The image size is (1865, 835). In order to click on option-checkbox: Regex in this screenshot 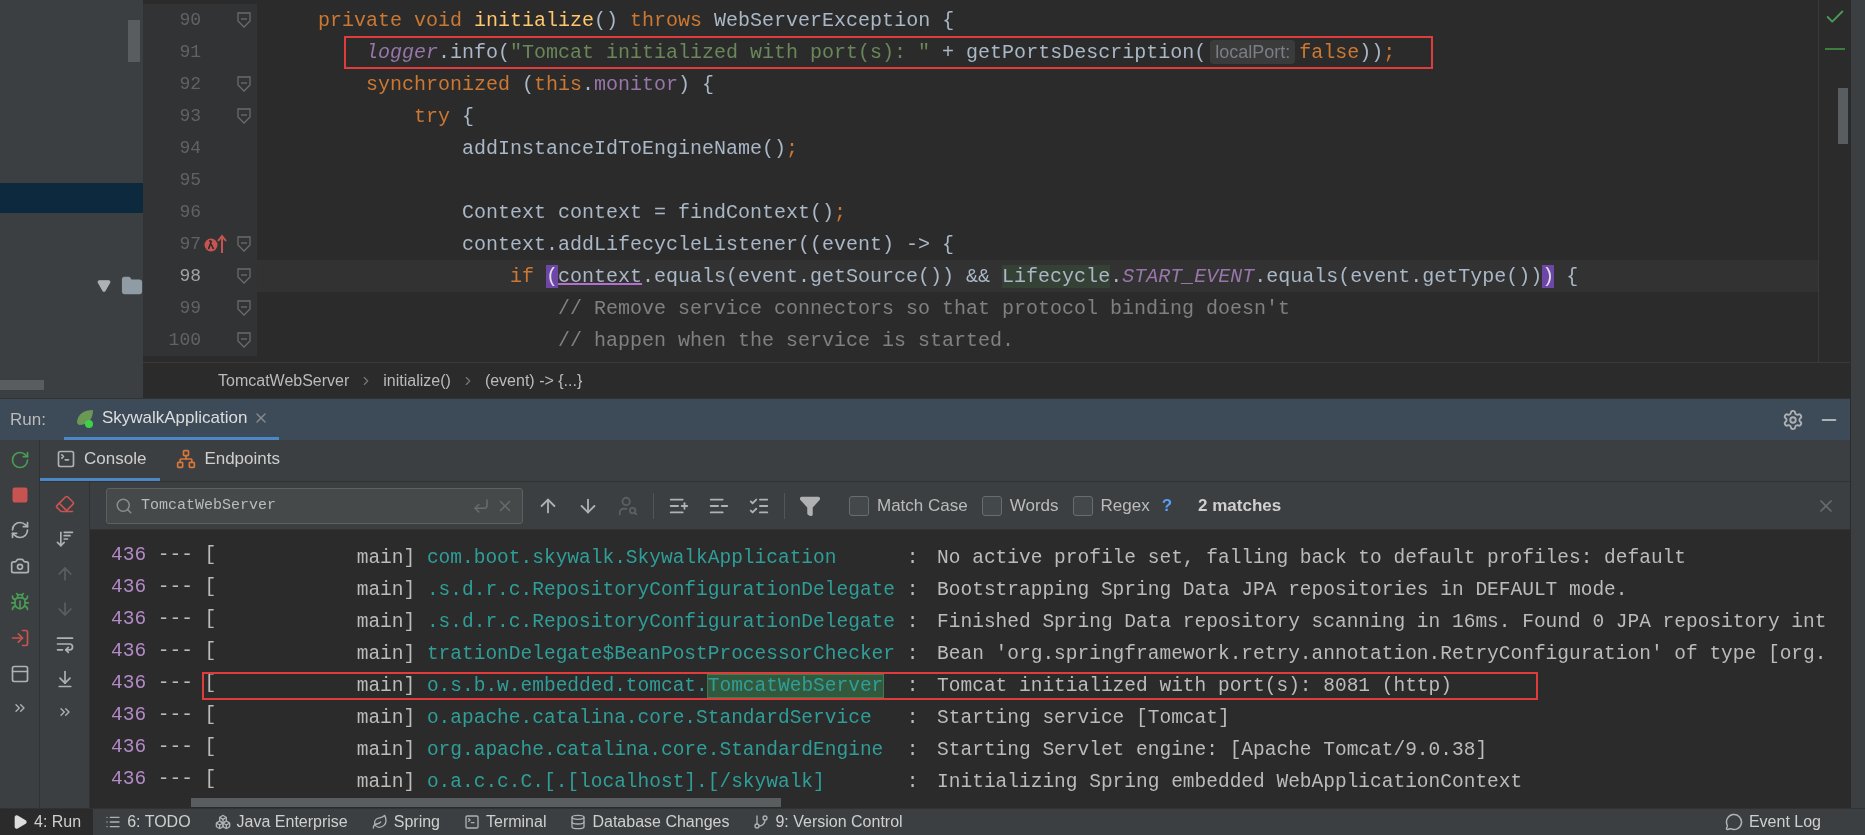, I will do `click(1111, 505)`.